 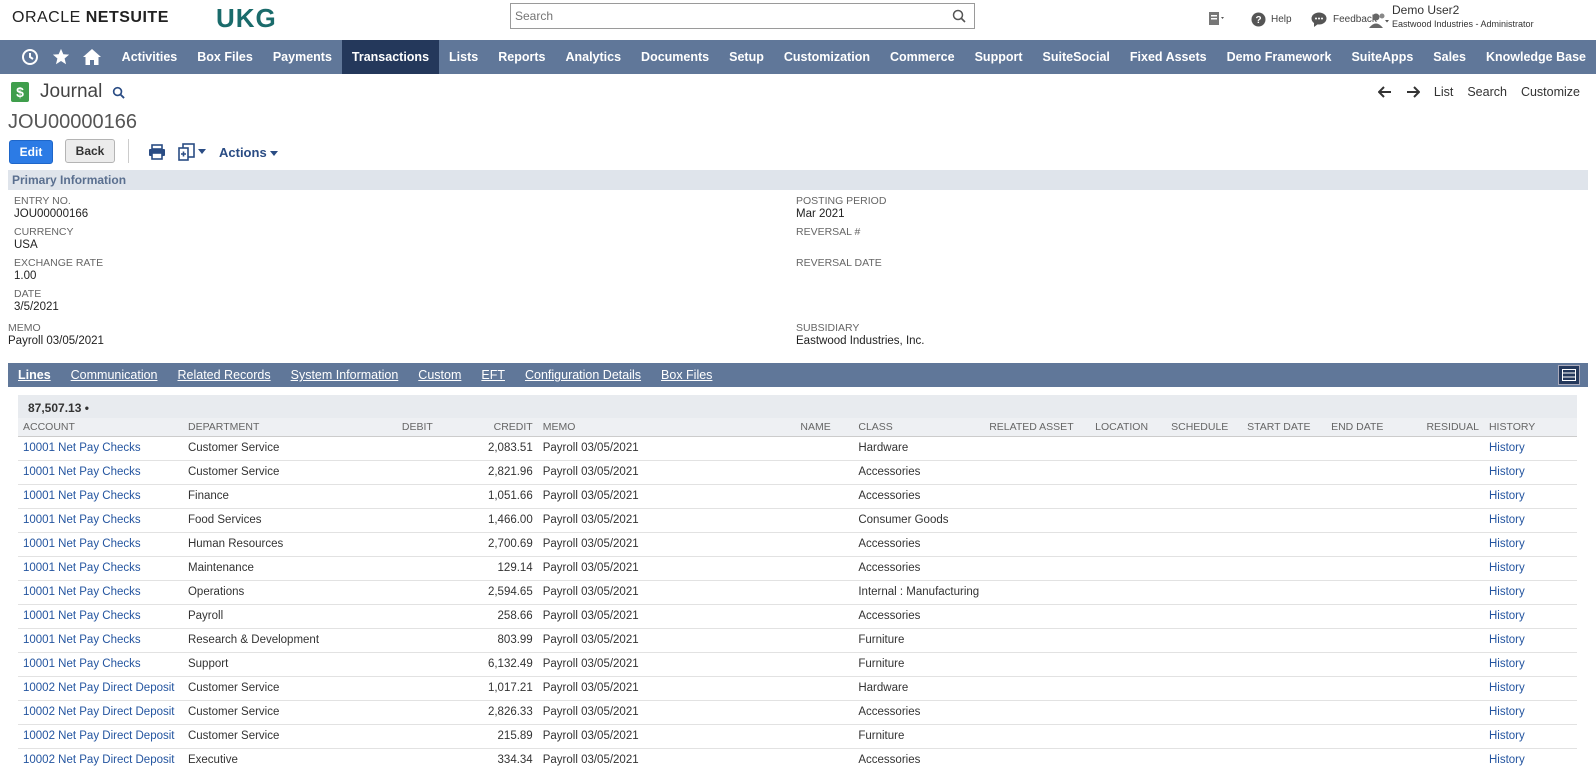 I want to click on search-icon, so click(x=959, y=17).